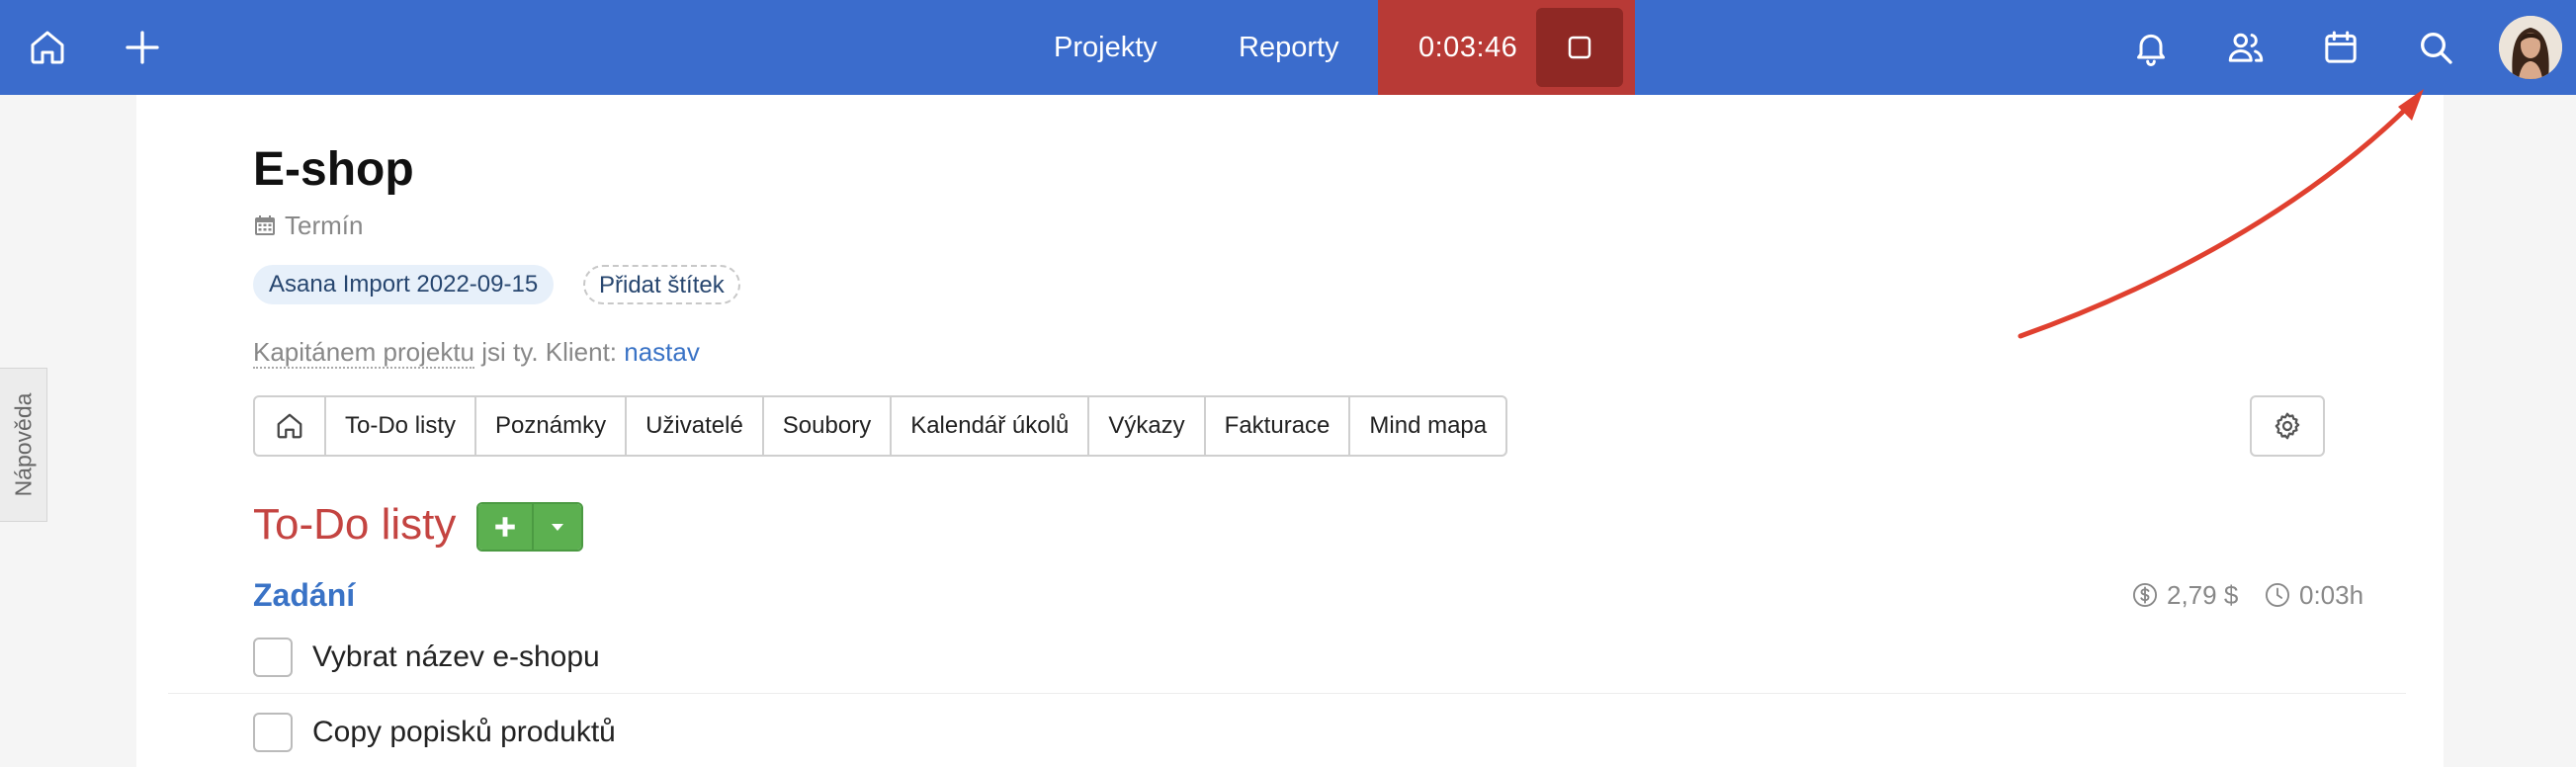  Describe the element at coordinates (991, 426) in the screenshot. I see `tab-task-calendar: Kalendář úkolů` at that location.